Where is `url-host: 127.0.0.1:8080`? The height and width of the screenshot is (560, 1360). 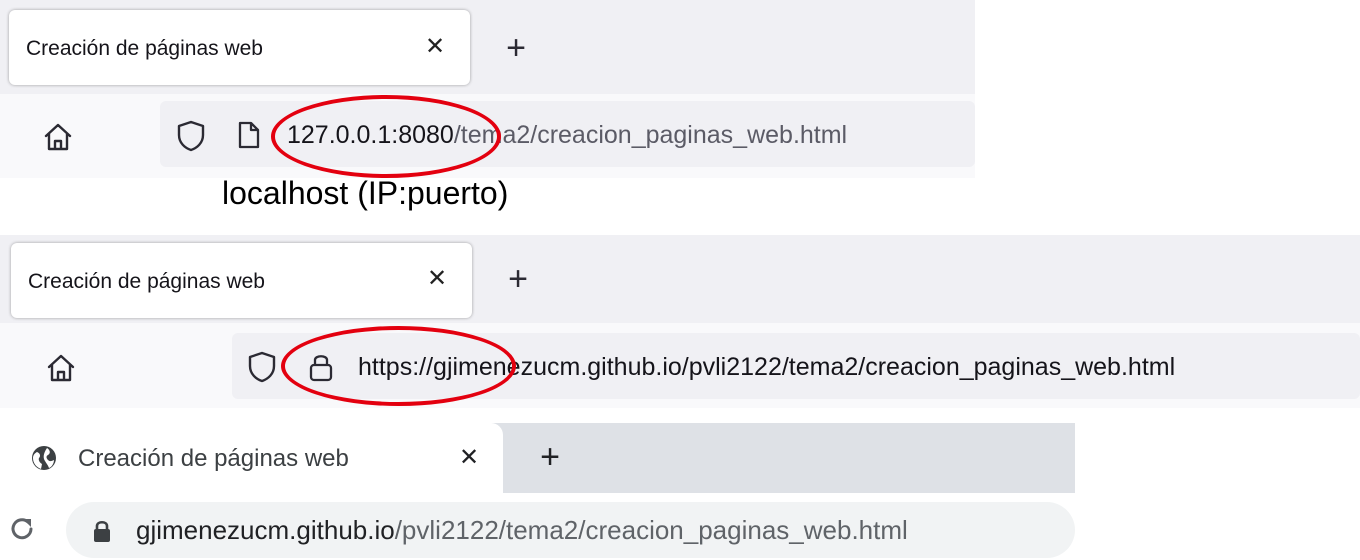
url-host: 127.0.0.1:8080 is located at coordinates (370, 135).